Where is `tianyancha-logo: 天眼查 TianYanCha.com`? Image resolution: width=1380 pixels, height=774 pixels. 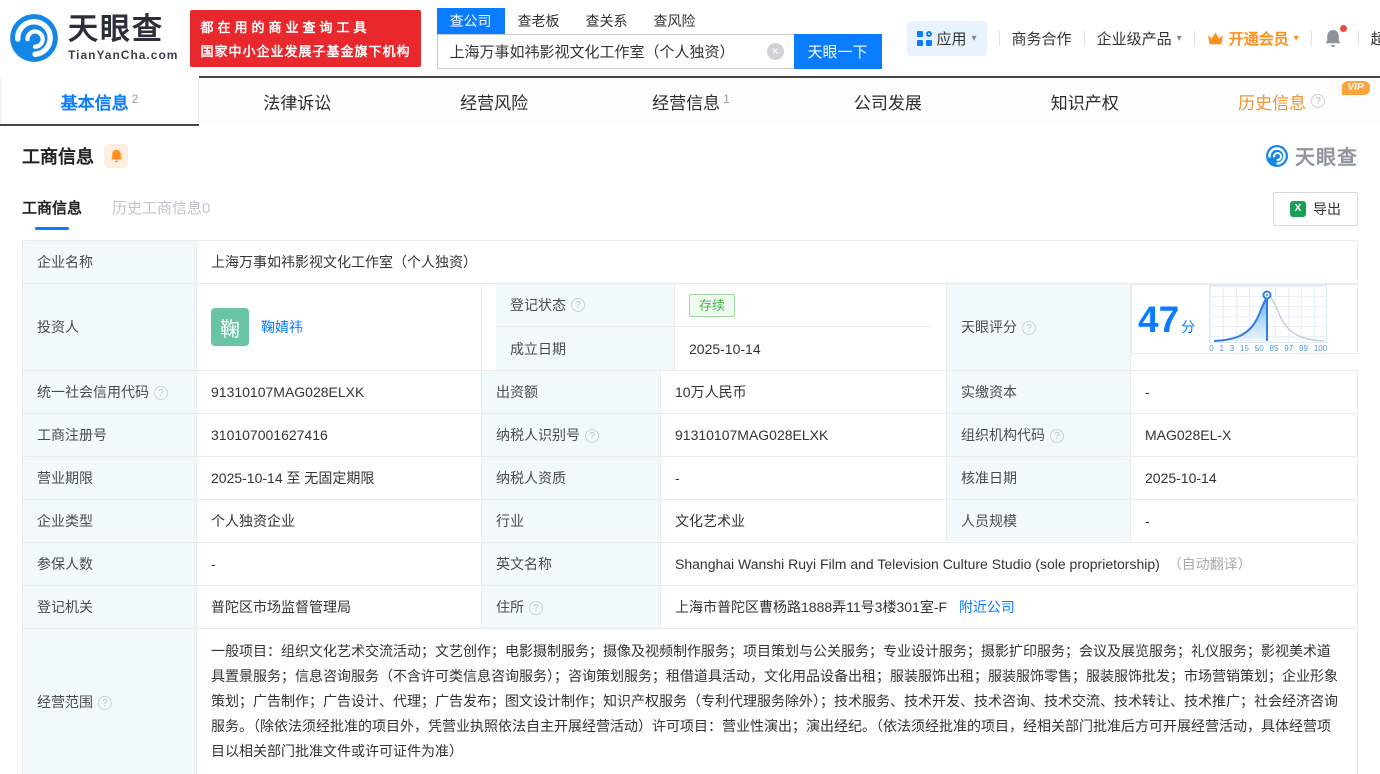
tianyancha-logo: 天眼查 TianYanCha.com is located at coordinates (93, 38).